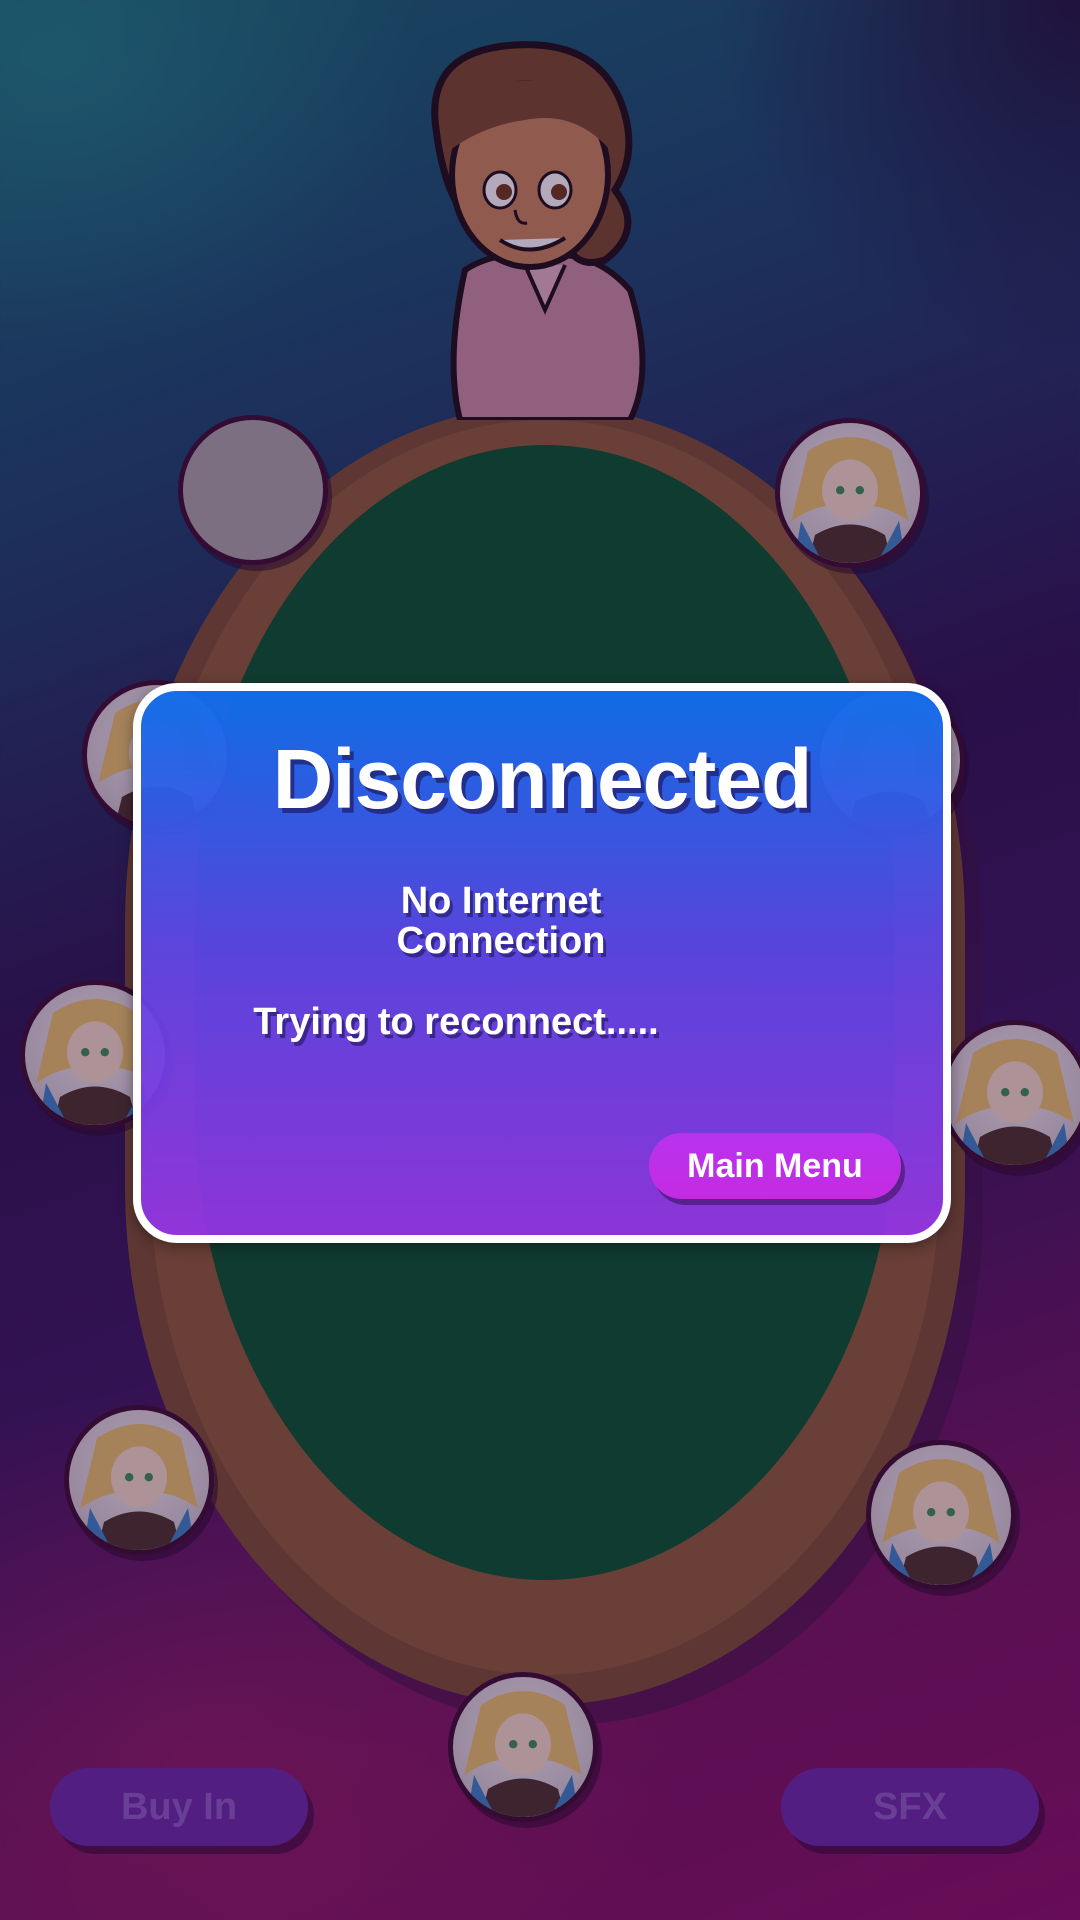  I want to click on dialog-message: No Internet Connection, so click(501, 921).